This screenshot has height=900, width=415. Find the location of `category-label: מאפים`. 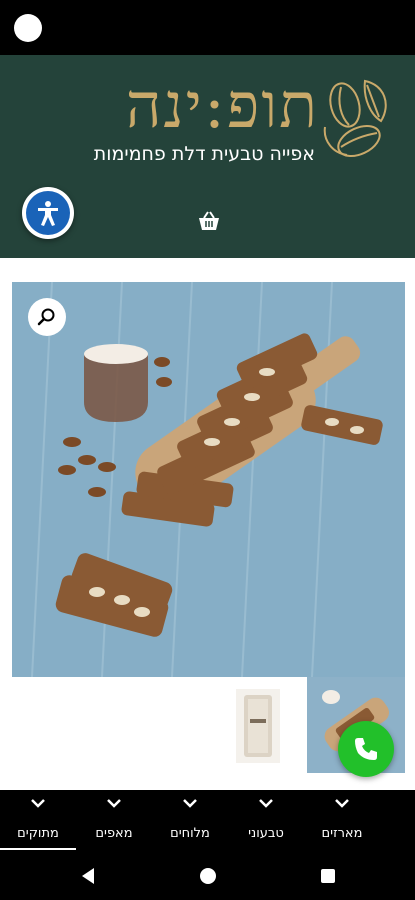

category-label: מאפים is located at coordinates (114, 833).